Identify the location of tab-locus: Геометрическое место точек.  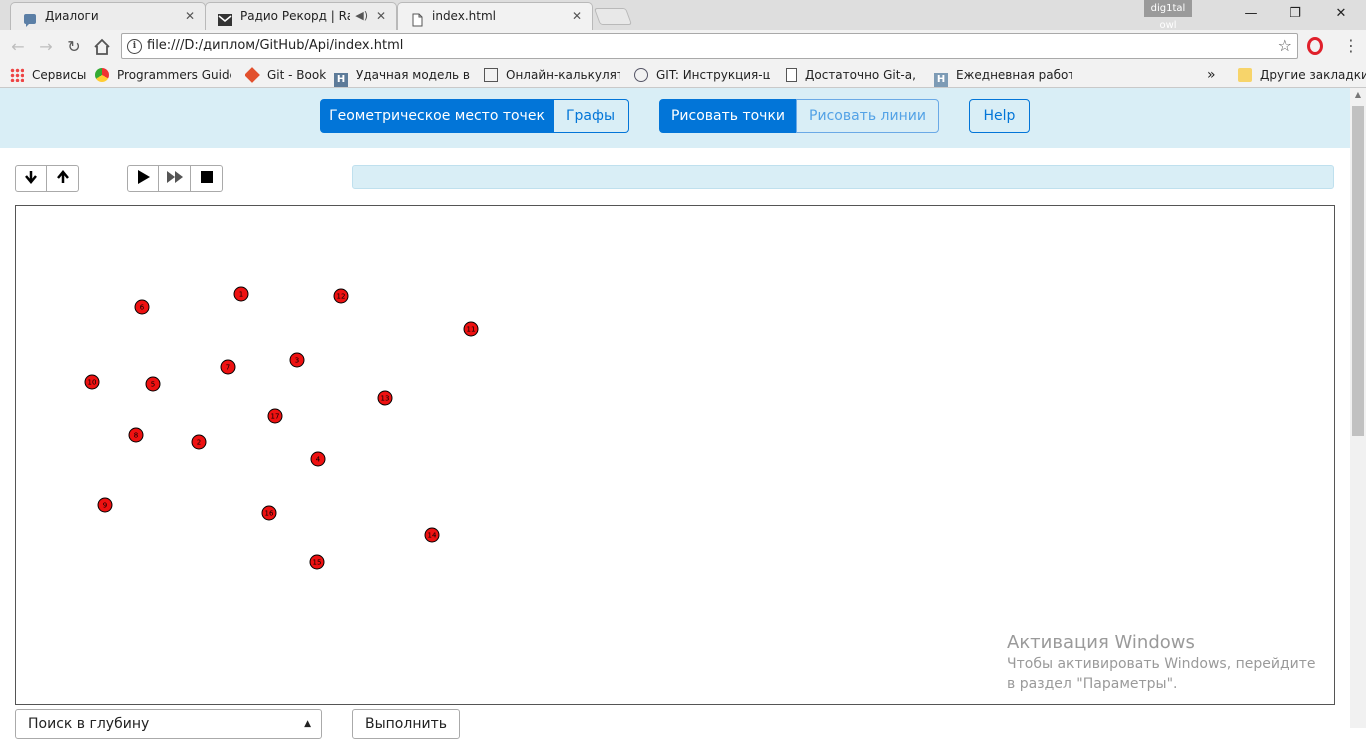
(437, 116).